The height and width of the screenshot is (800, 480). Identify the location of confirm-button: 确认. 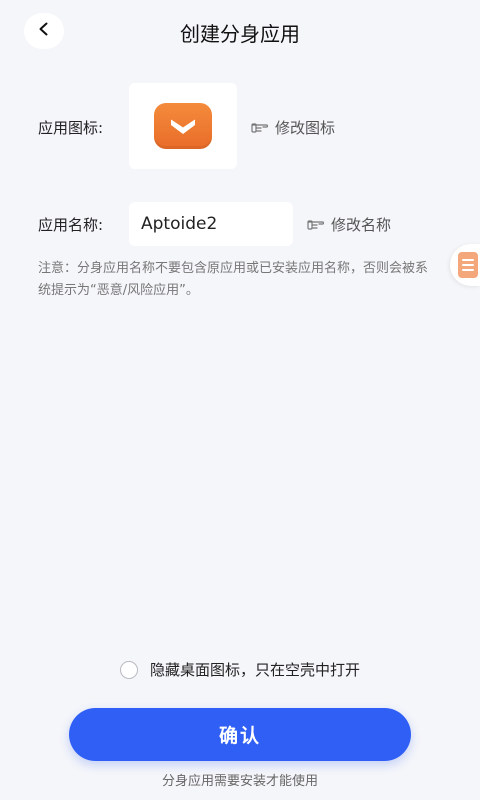
(240, 734).